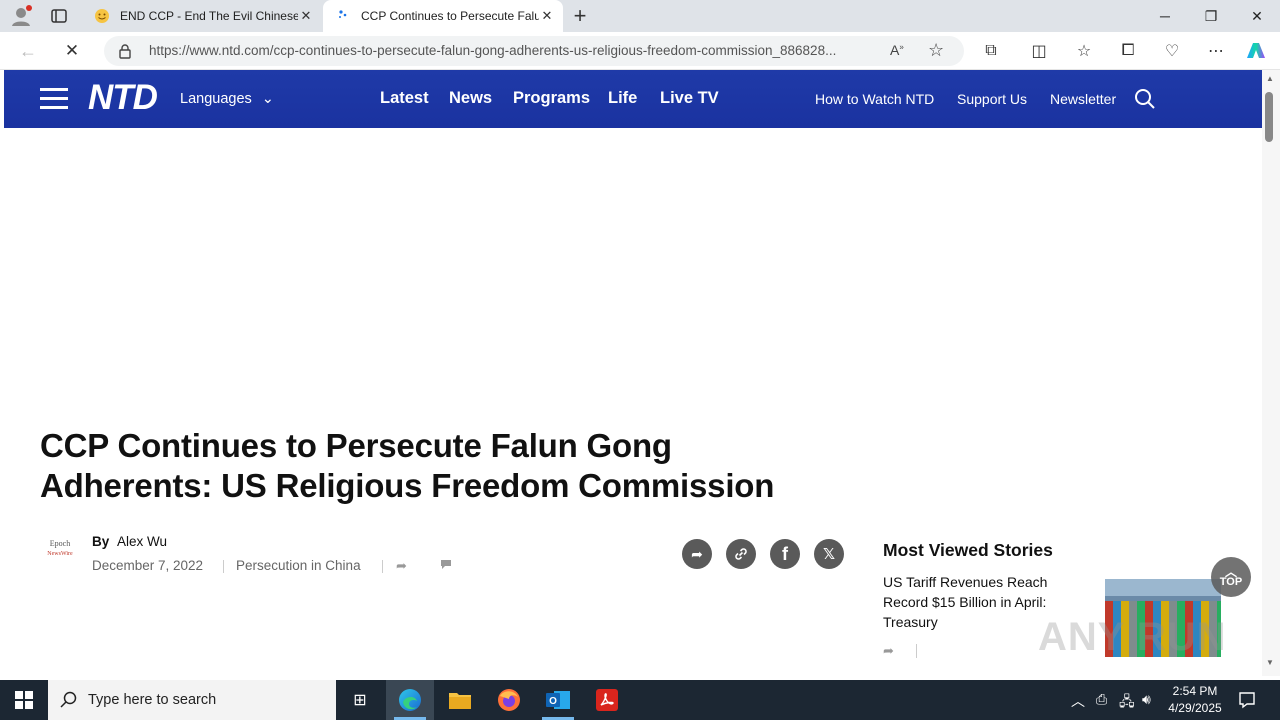  I want to click on hamburger-menu-icon, so click(54, 98).